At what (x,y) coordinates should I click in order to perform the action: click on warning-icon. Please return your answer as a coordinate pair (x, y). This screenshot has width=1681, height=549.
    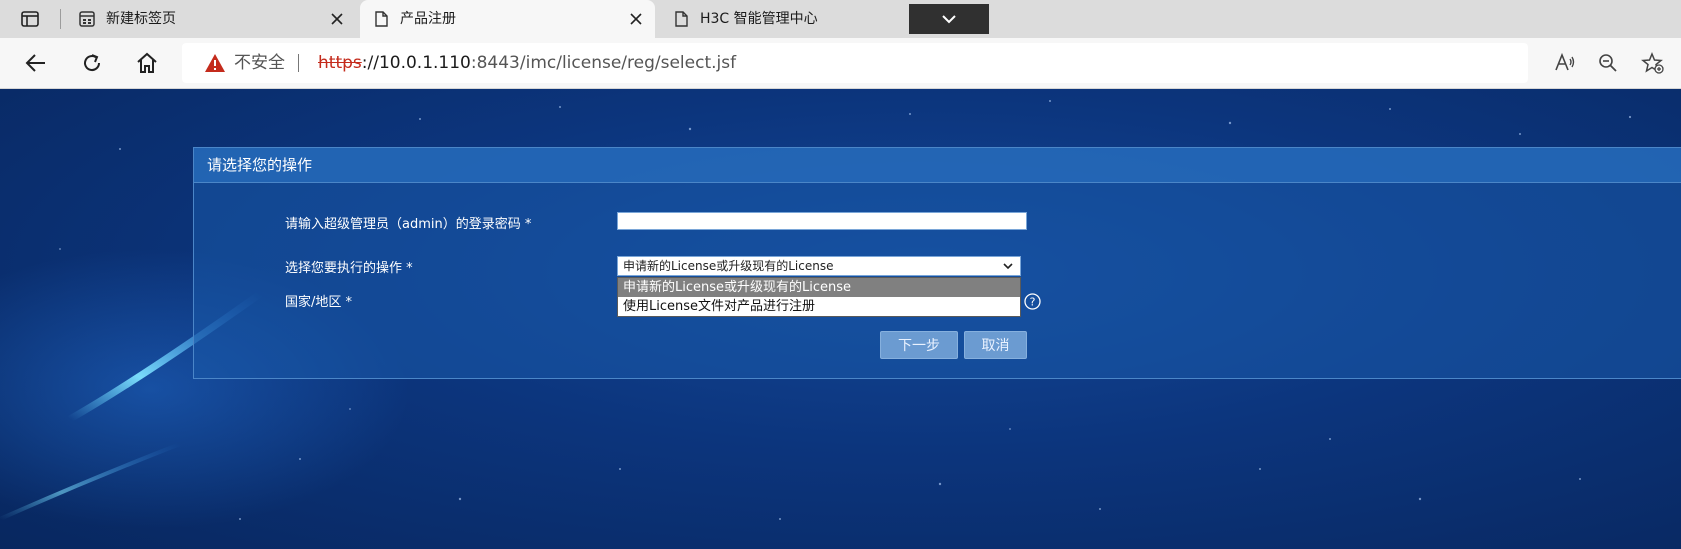
    Looking at the image, I should click on (215, 63).